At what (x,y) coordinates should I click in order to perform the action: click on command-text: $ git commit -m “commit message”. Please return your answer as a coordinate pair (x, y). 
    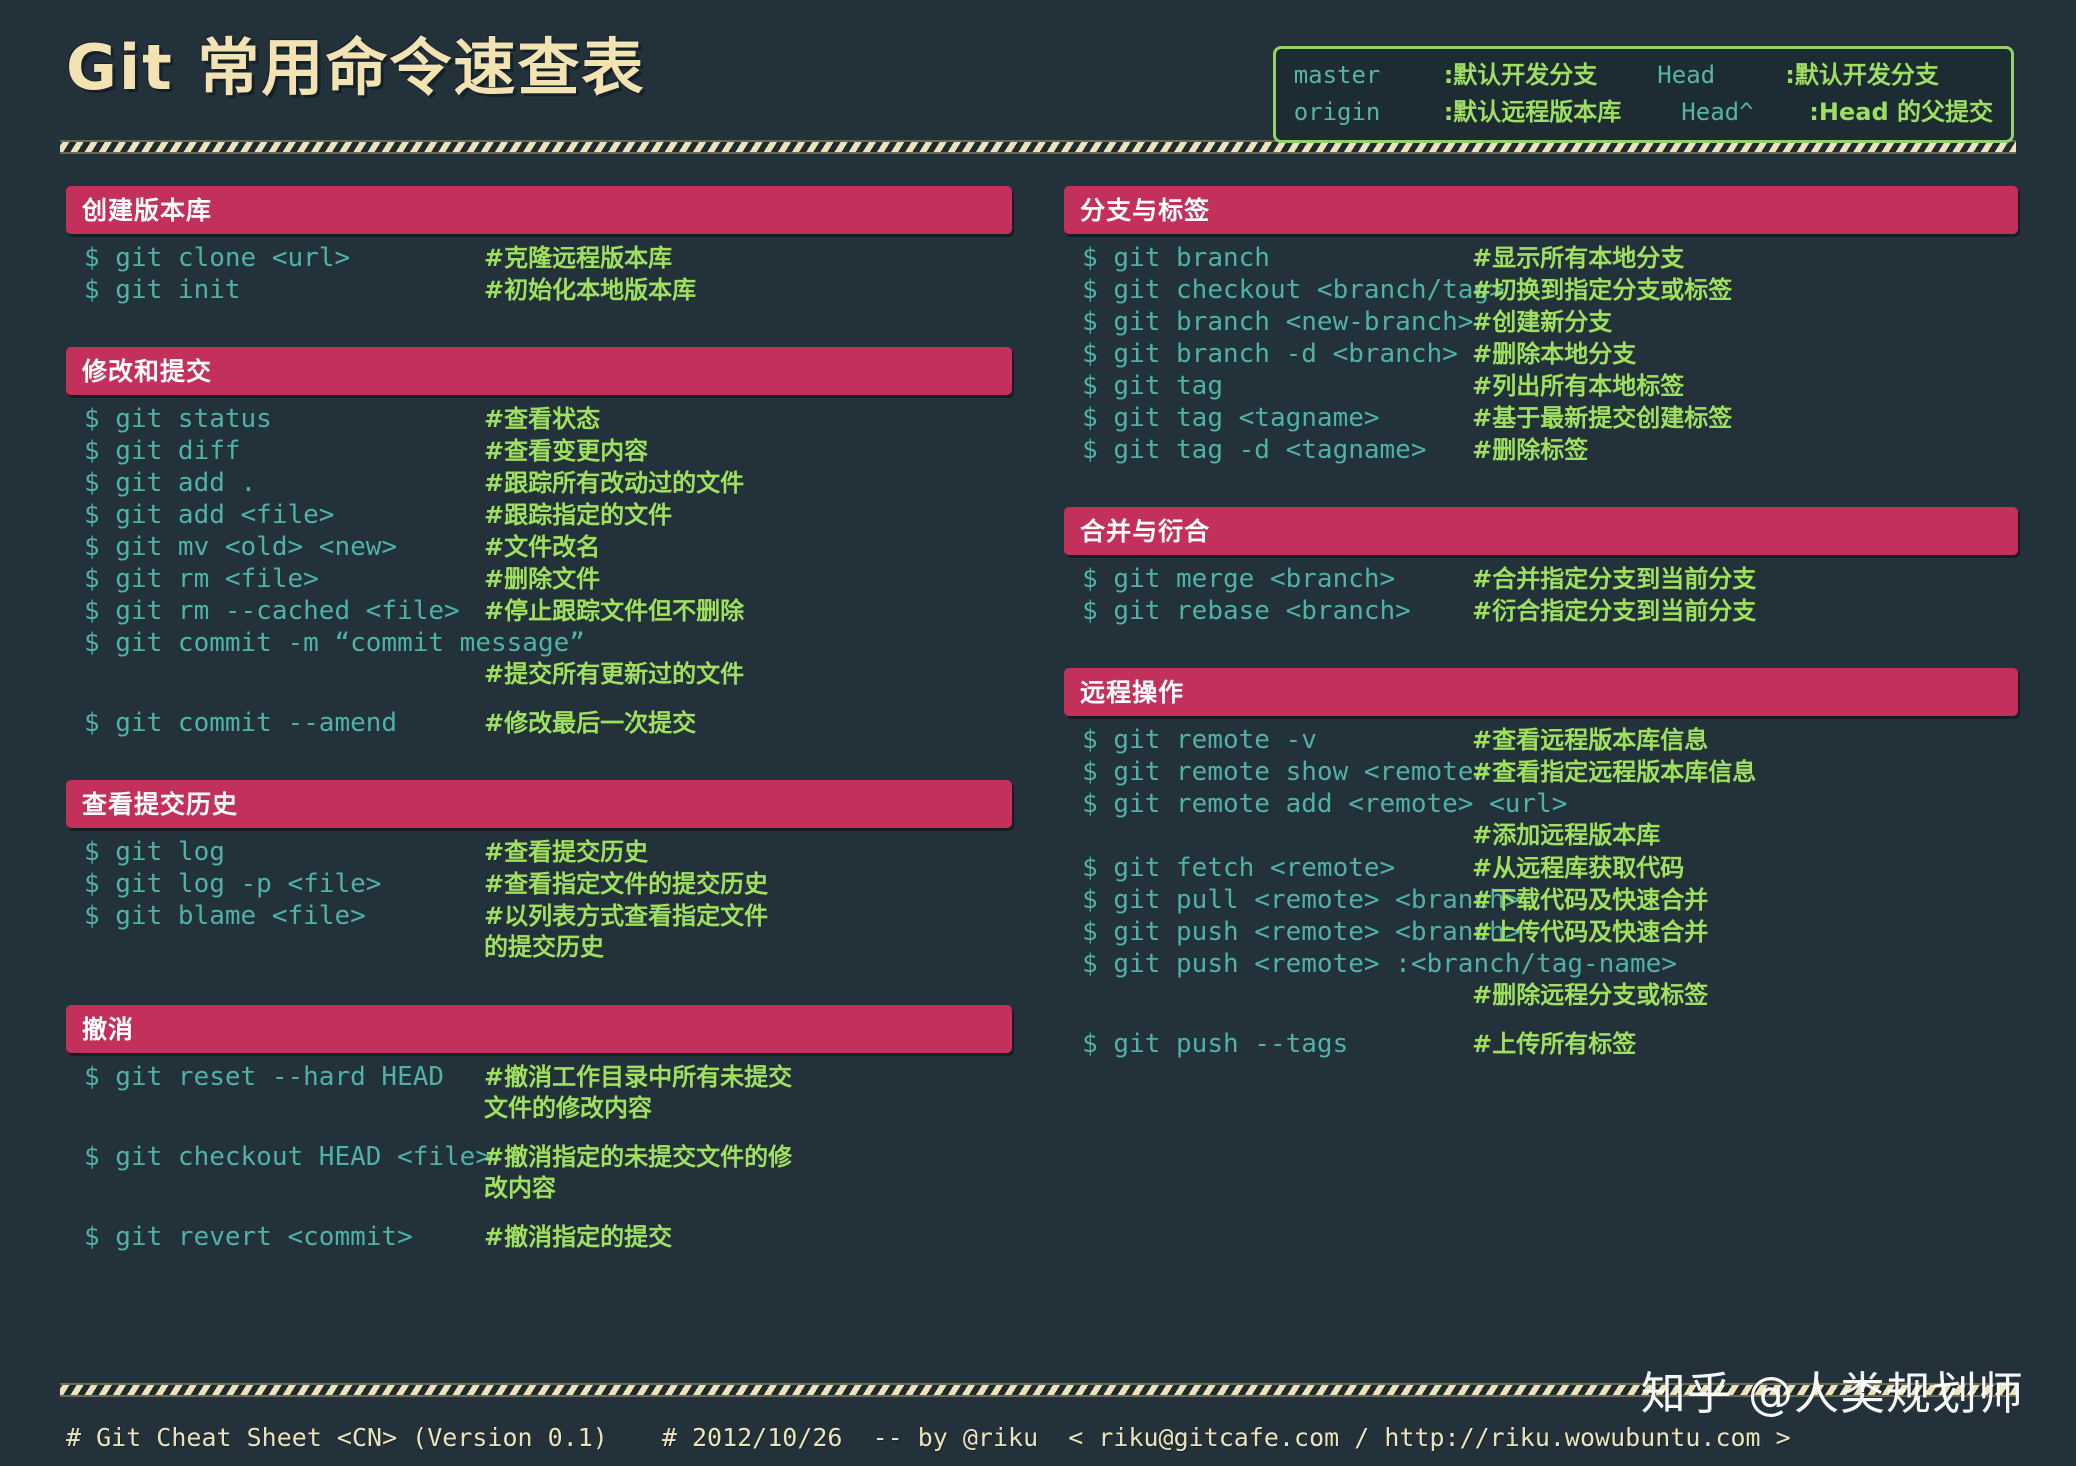
    Looking at the image, I should click on (334, 643).